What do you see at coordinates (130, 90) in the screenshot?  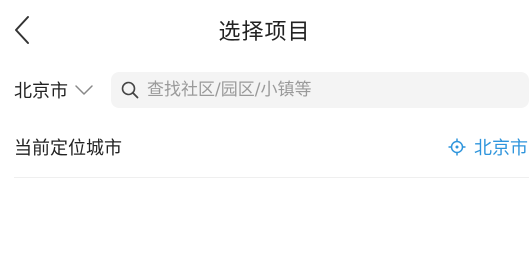 I see `search-icon` at bounding box center [130, 90].